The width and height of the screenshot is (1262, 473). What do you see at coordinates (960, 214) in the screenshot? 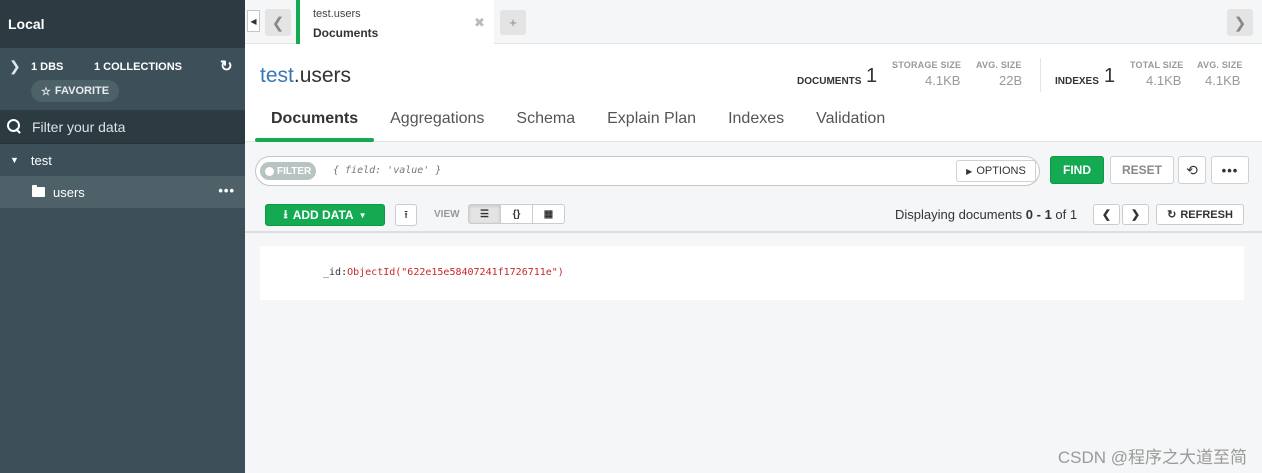
I see `displaying-prefix: Displaying documents` at bounding box center [960, 214].